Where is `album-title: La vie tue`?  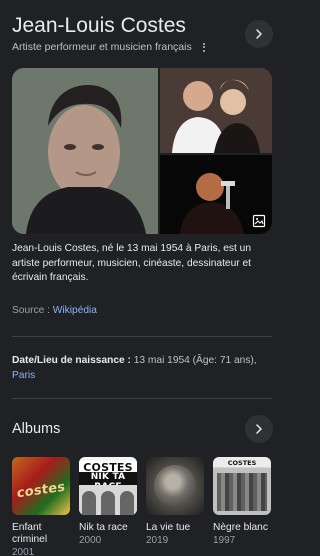 album-title: La vie tue is located at coordinates (168, 527).